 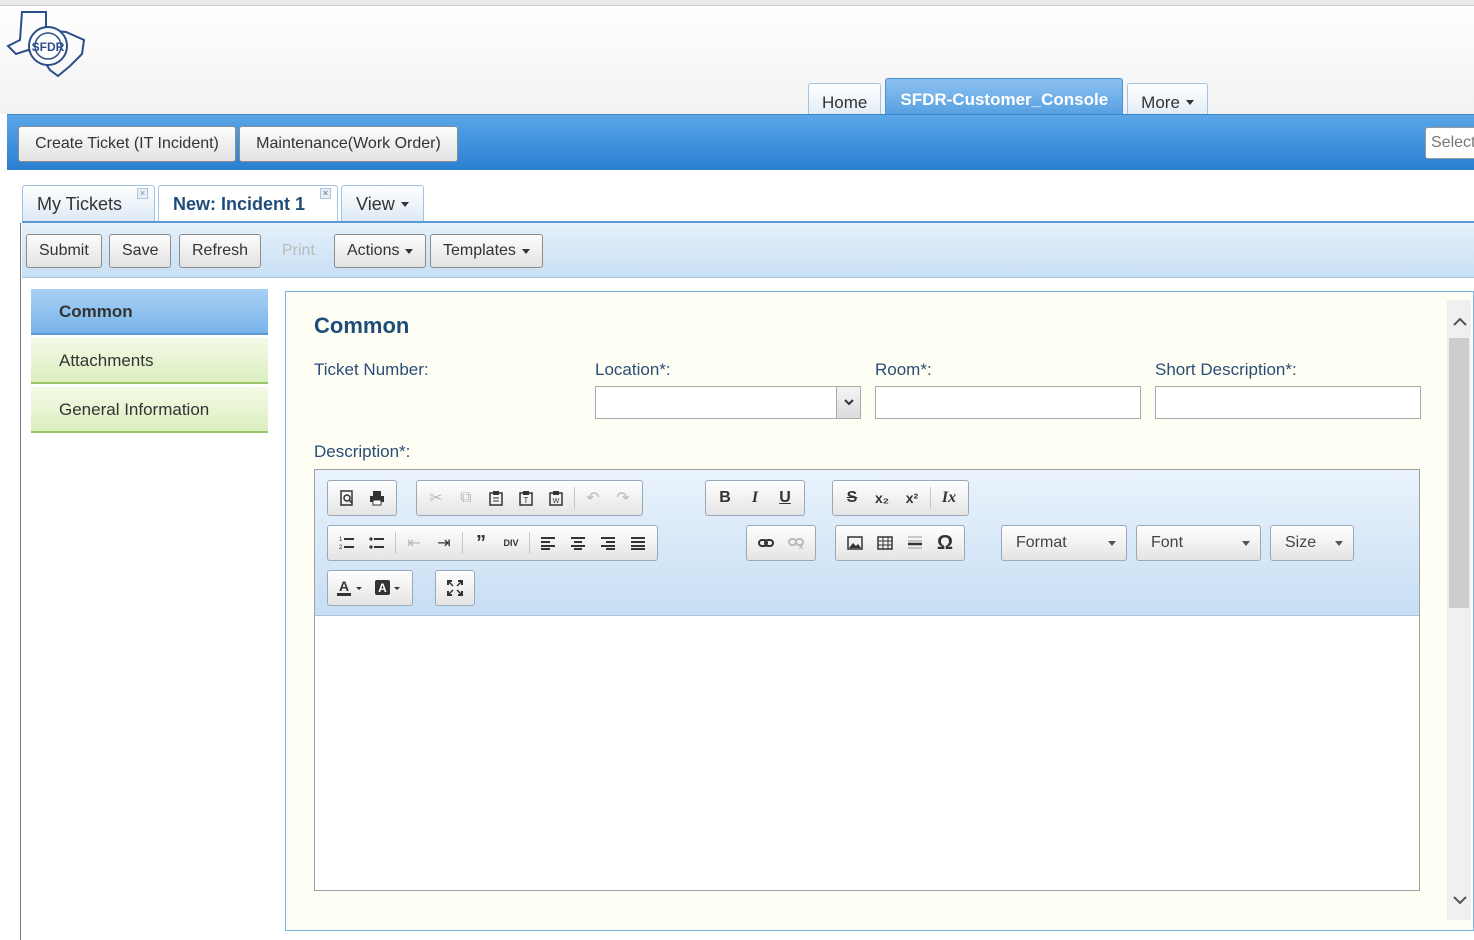 What do you see at coordinates (608, 543) in the screenshot?
I see `align-right-icon` at bounding box center [608, 543].